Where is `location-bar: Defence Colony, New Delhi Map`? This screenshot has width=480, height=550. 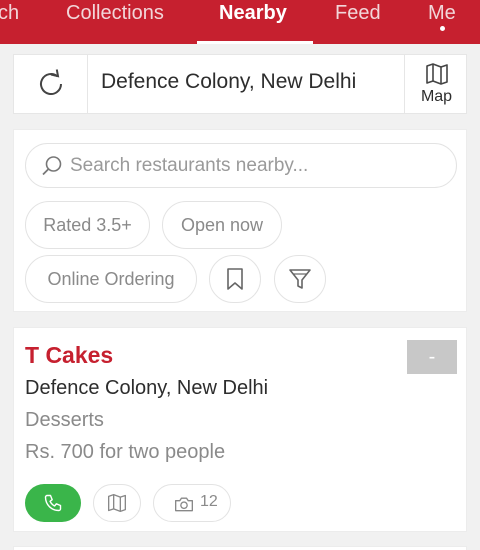 location-bar: Defence Colony, New Delhi Map is located at coordinates (240, 84).